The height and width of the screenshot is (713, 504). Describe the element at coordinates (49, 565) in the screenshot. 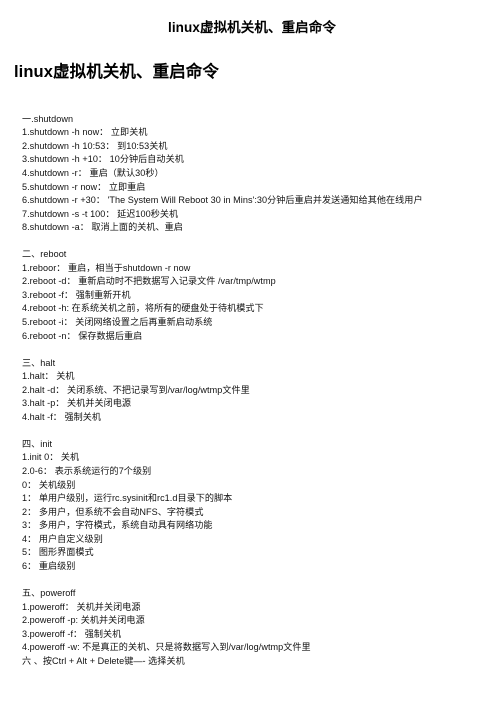

I see `body-line: 6： 重启级别` at that location.